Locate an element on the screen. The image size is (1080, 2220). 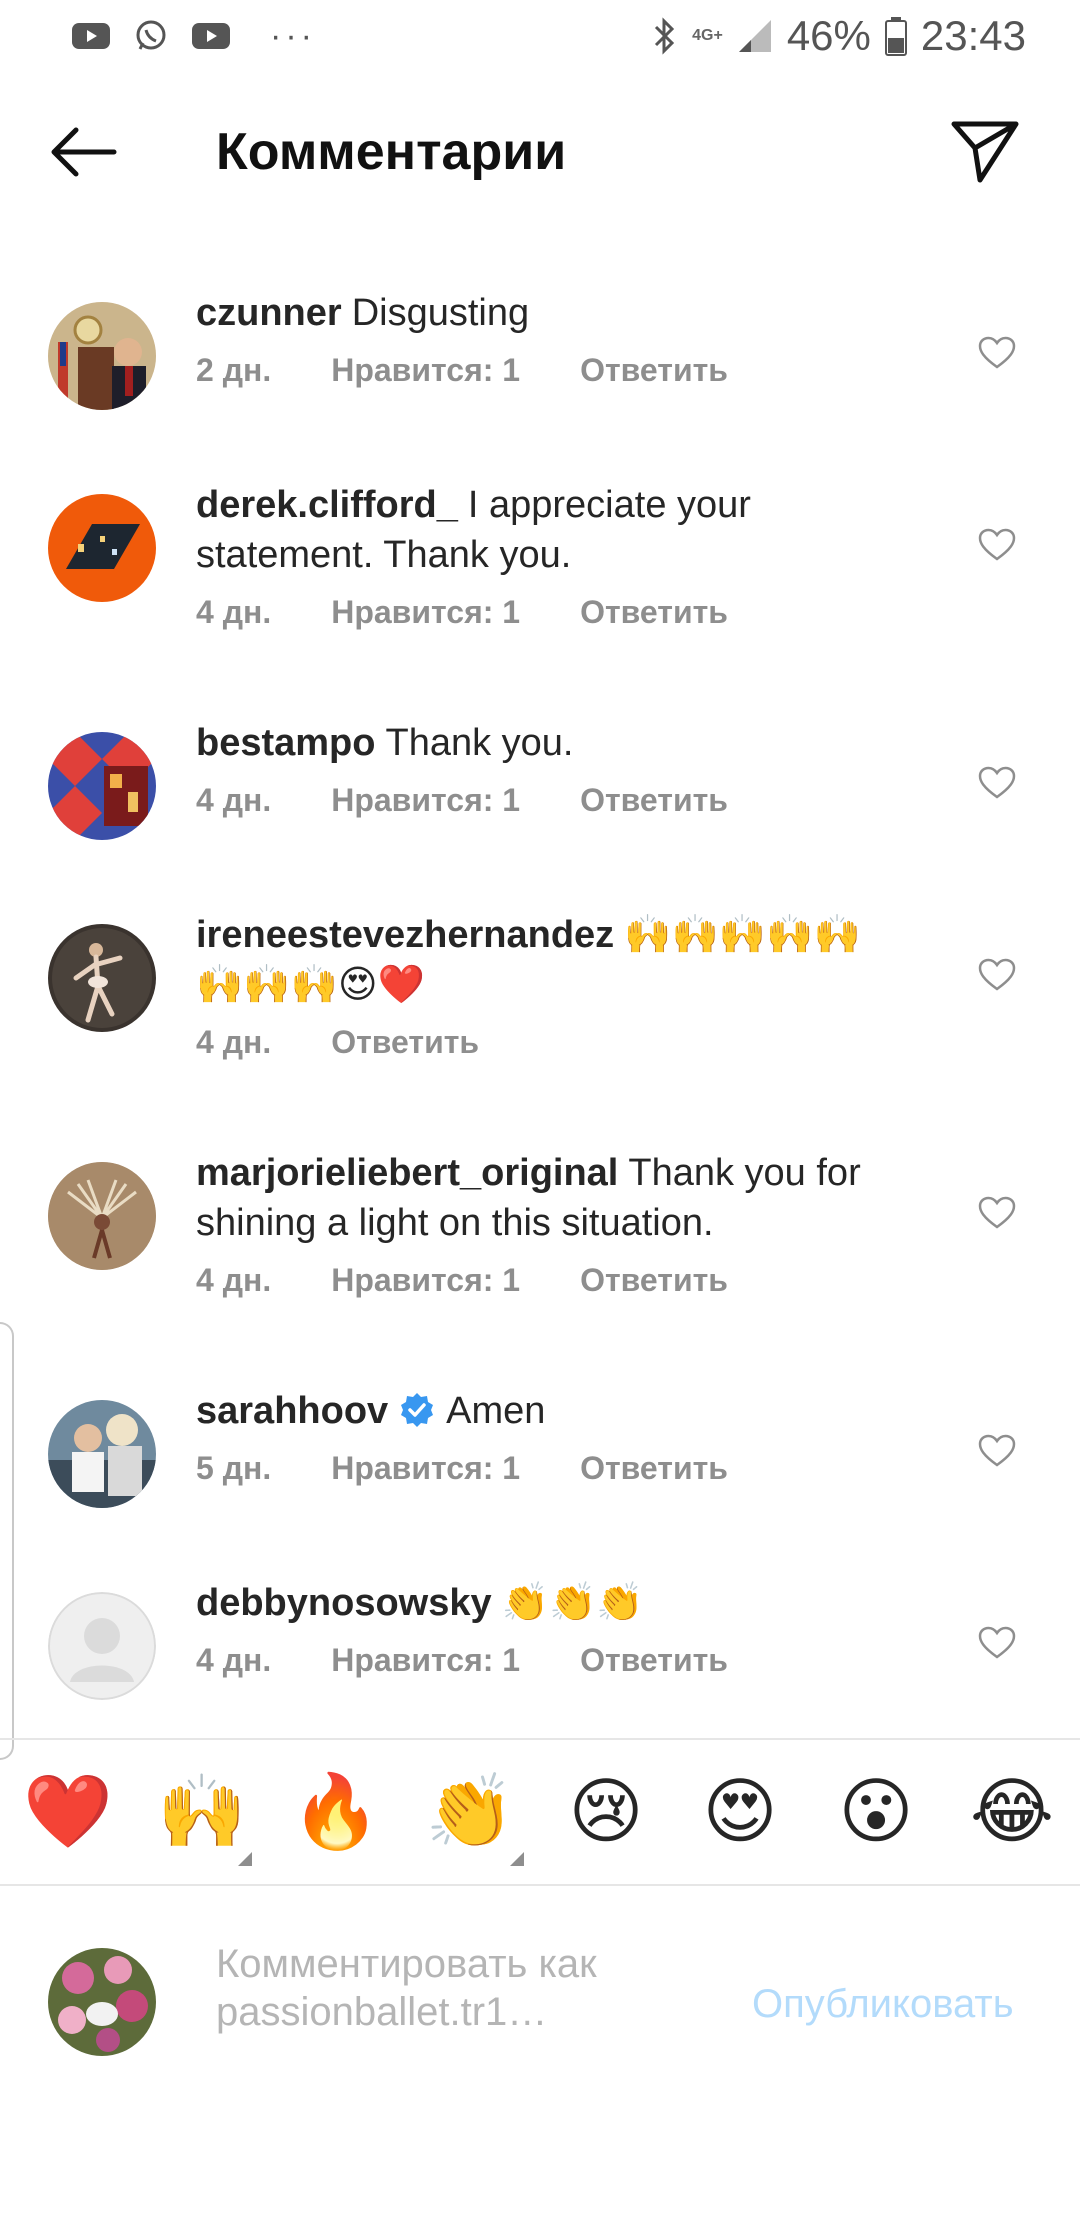
comment-time: 5 дн. is located at coordinates (234, 1468).